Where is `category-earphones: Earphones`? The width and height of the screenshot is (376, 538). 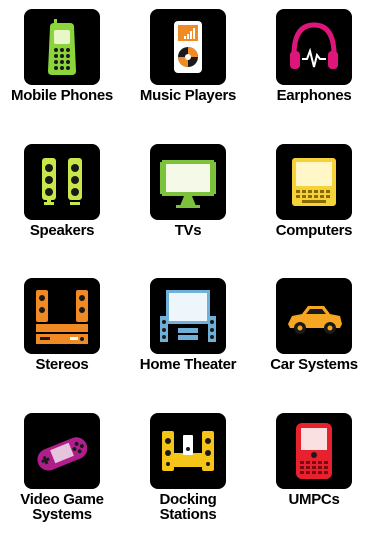 category-earphones: Earphones is located at coordinates (314, 65).